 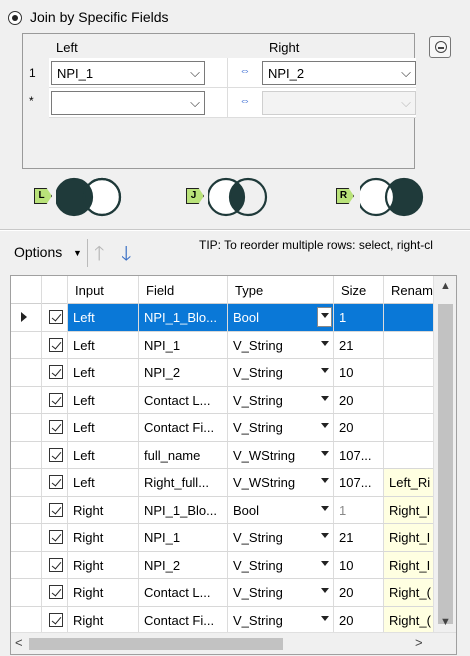 I want to click on table-row: Left Contact L... V_String 20, so click(x=227, y=400).